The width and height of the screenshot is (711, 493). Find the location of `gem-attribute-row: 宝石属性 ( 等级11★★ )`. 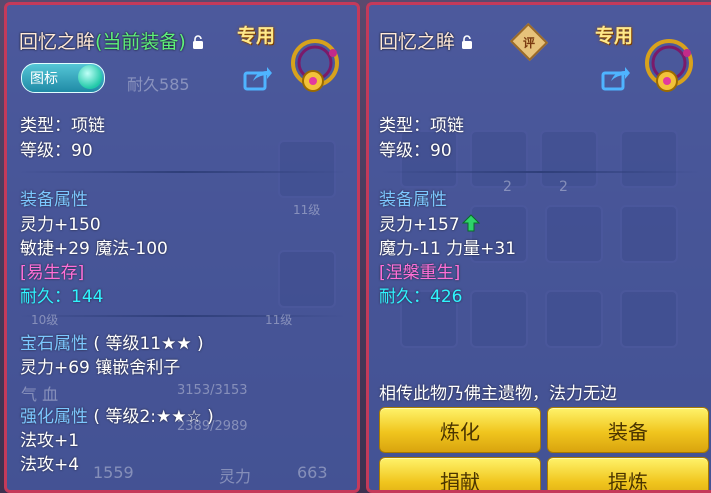

gem-attribute-row: 宝石属性 ( 等级11★★ ) is located at coordinates (112, 341).